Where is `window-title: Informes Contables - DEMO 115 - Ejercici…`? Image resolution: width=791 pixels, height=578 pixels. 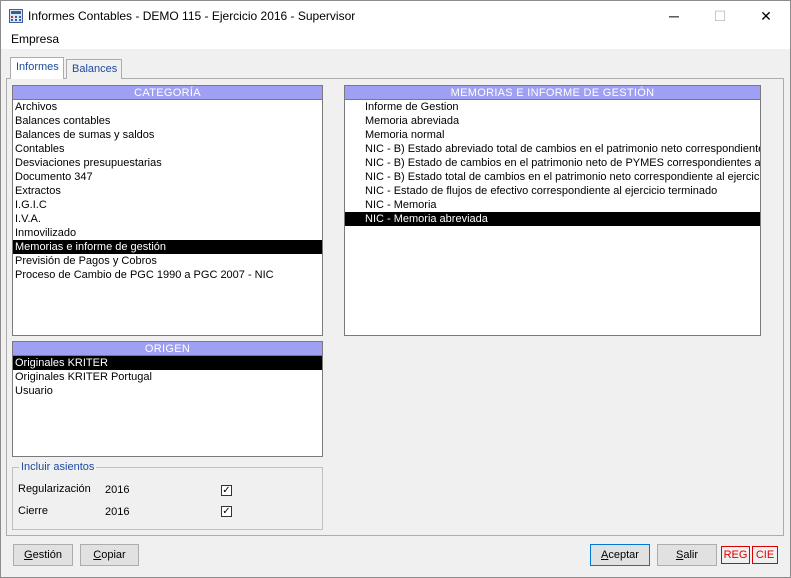 window-title: Informes Contables - DEMO 115 - Ejercici… is located at coordinates (192, 16).